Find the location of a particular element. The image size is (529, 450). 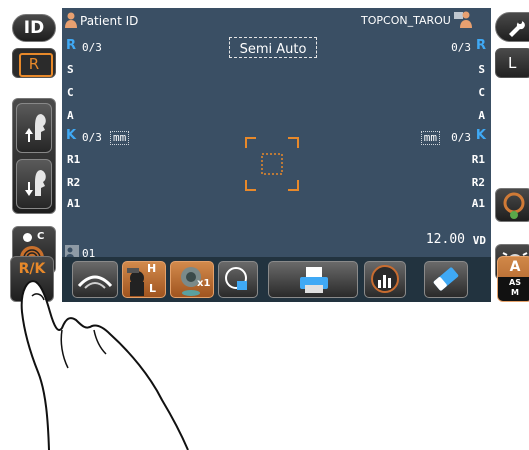

pointing-hand-illustration is located at coordinates (104, 365).